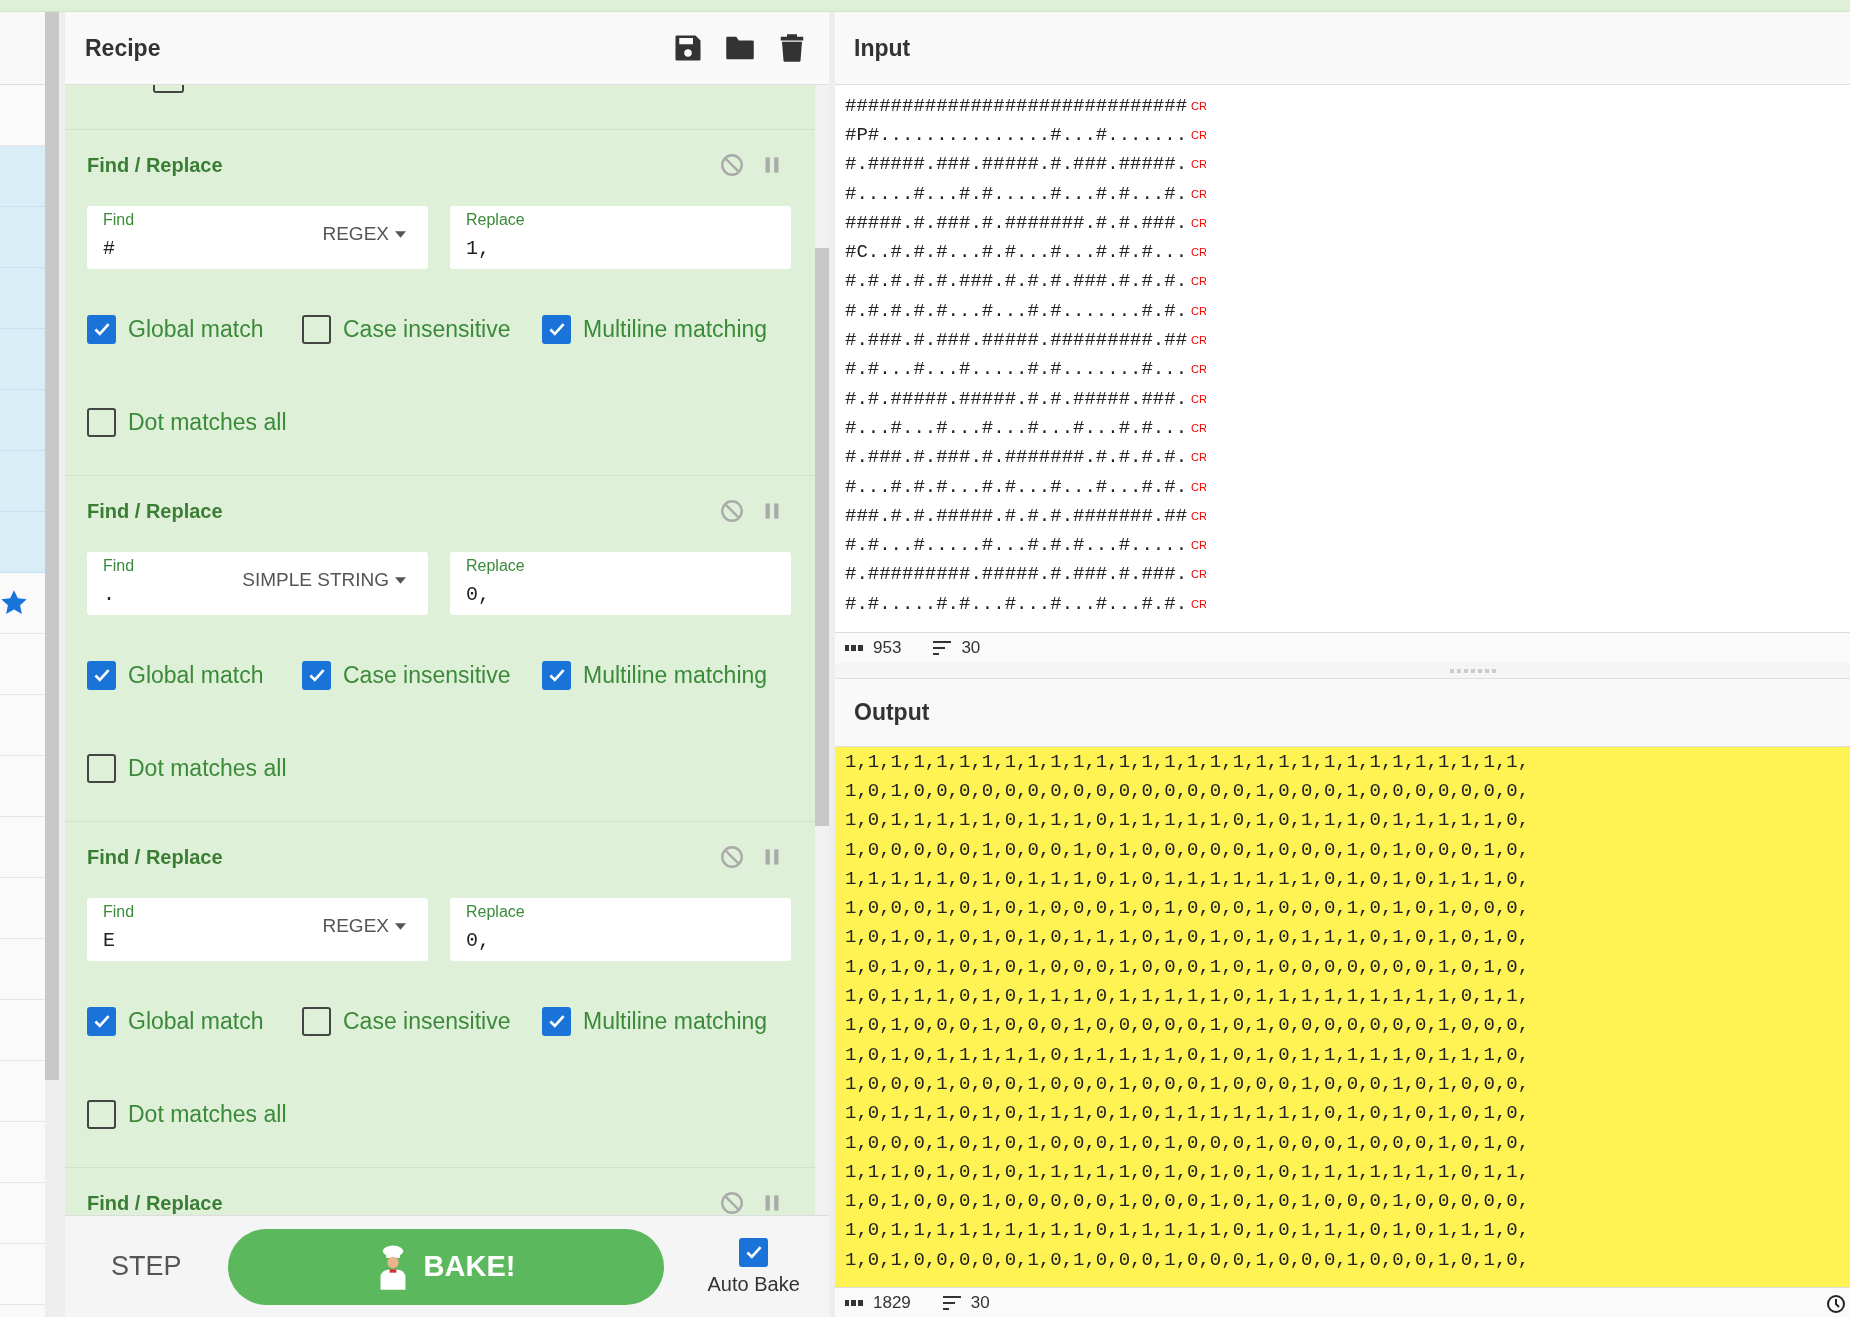  Describe the element at coordinates (1187, 849) in the screenshot. I see `output-line: 1,0,0,0,0,0,1,0,0,0,1,0,1,0,0,0,0,0,1,0,0,0,1,0,1,0,0,0,1,0,` at that location.